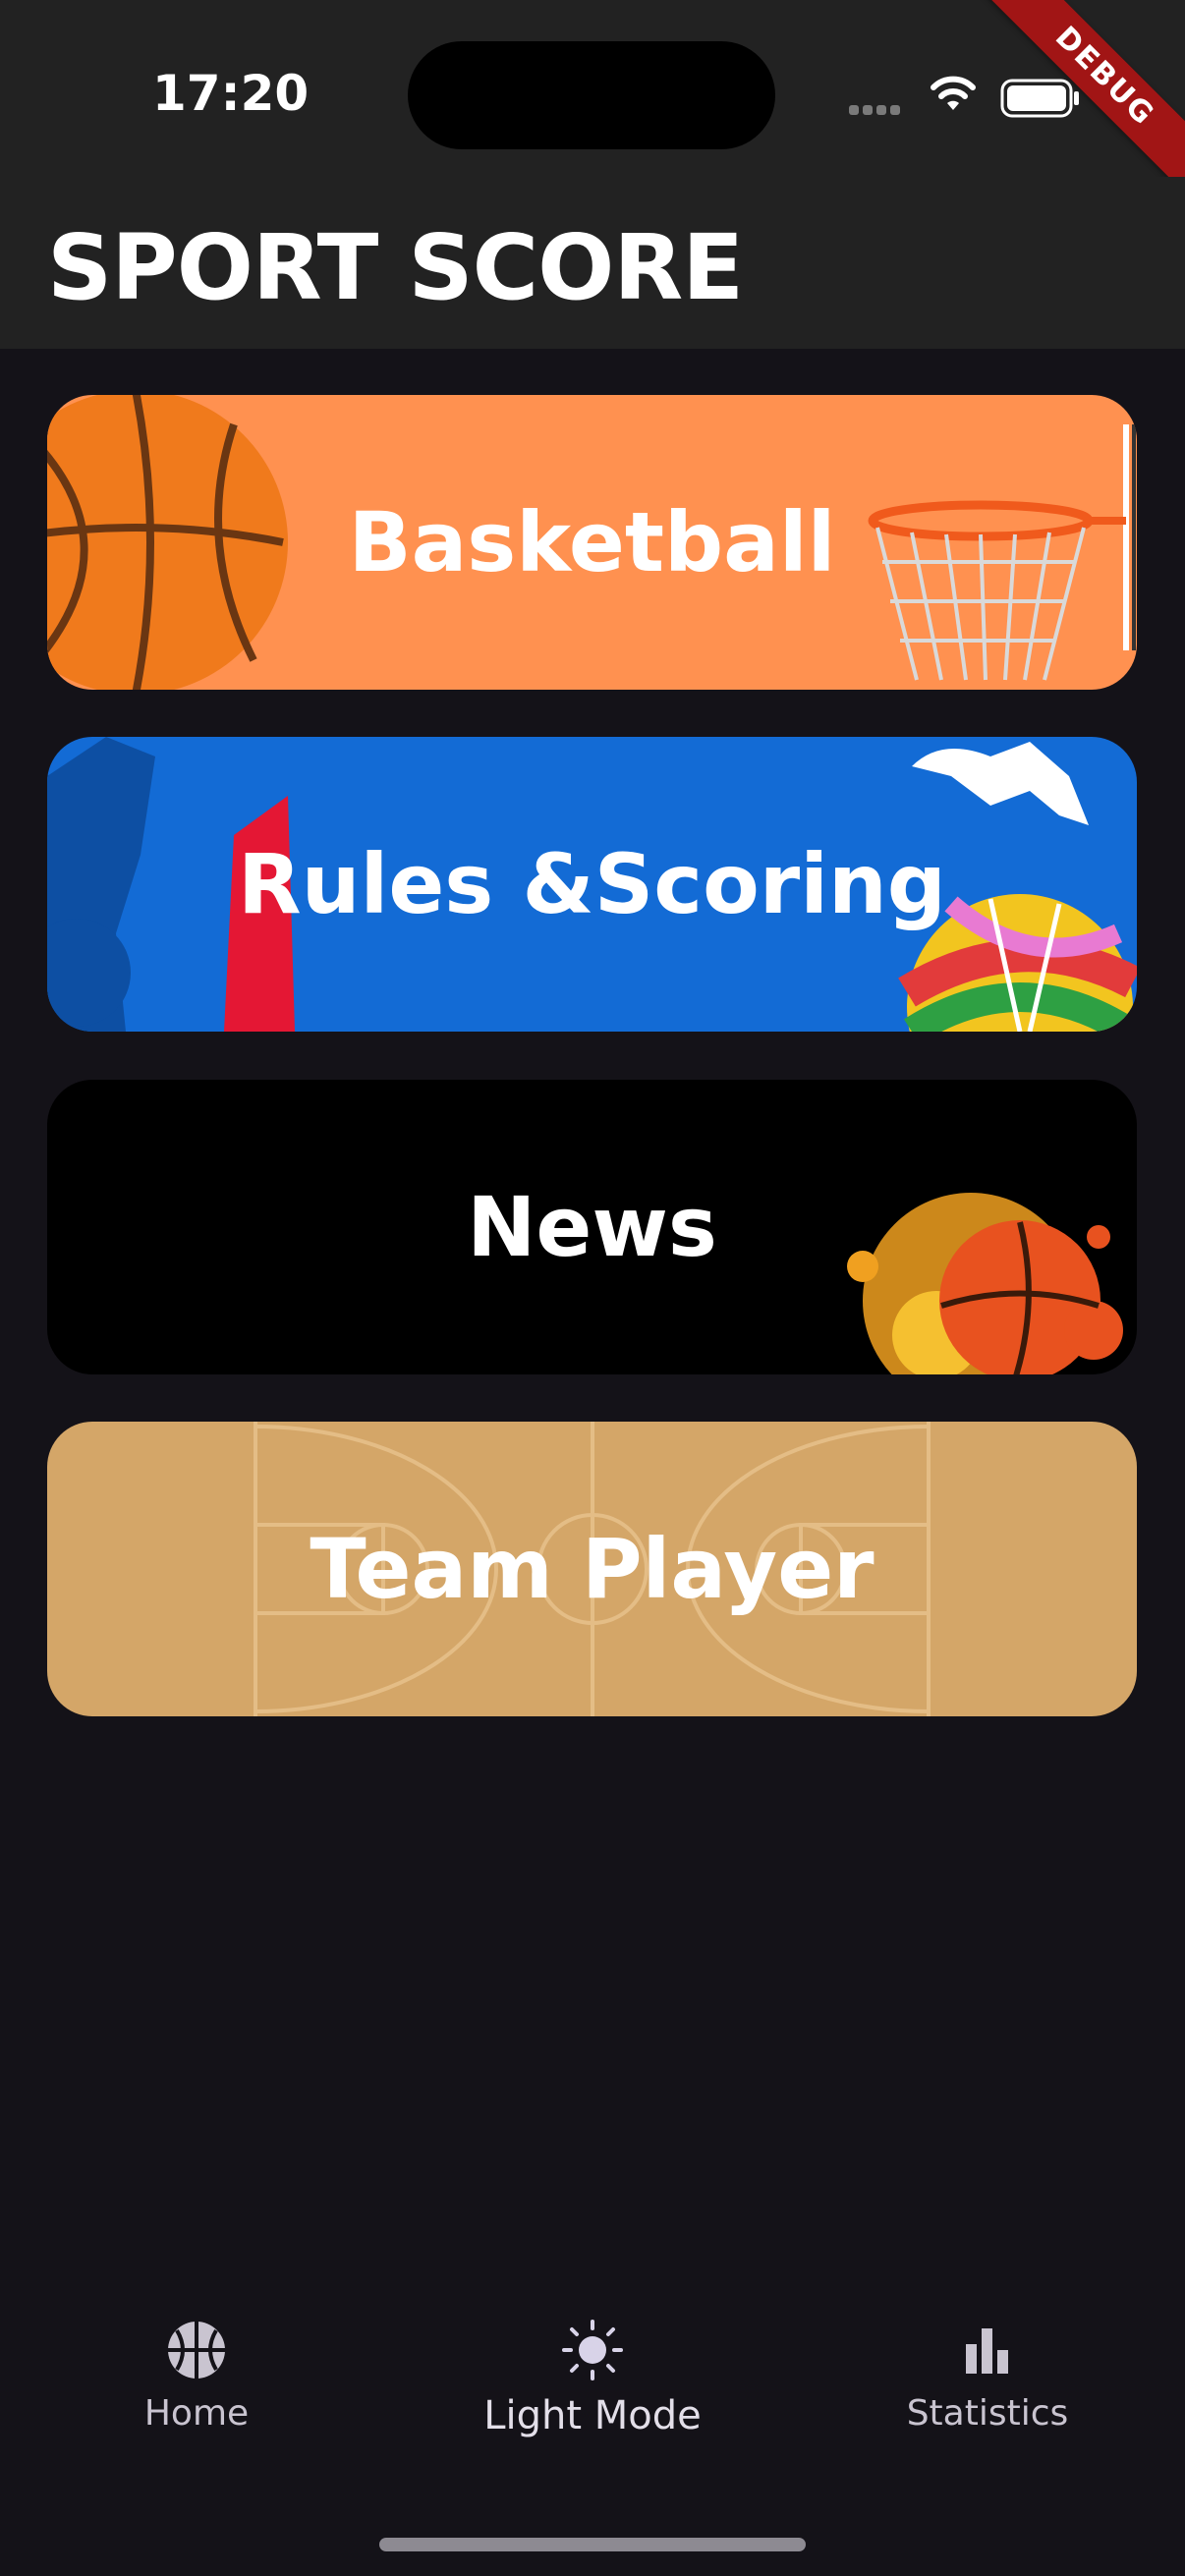  I want to click on card-basketball: Basketball, so click(592, 542).